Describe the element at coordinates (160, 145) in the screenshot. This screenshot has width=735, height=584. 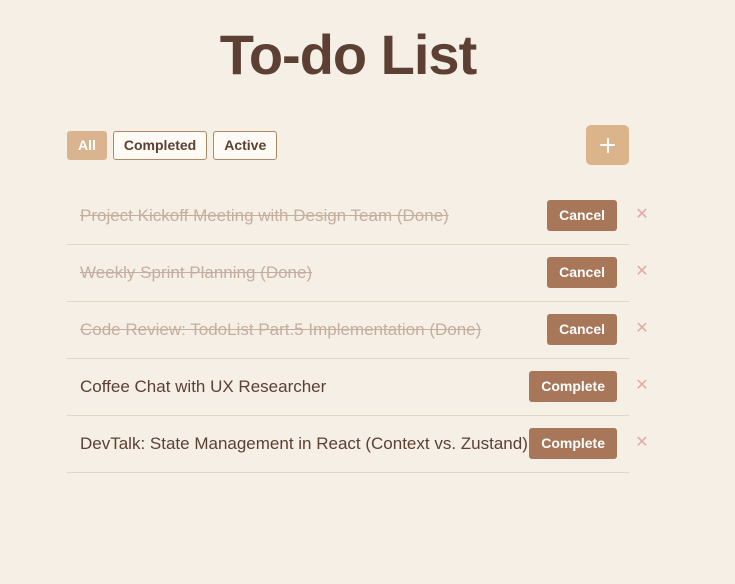
I see `filter-completed-button: Completed` at that location.